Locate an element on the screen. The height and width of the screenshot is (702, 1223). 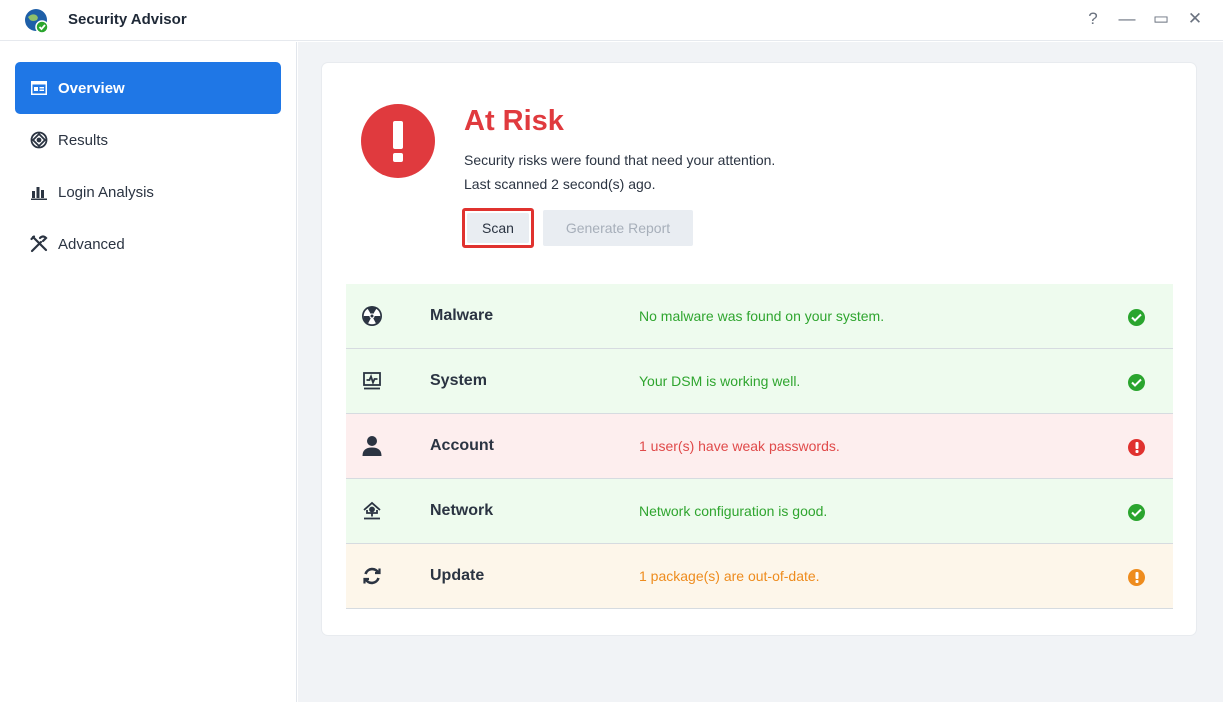
maximize-icon: ▭ is located at coordinates (1161, 19).